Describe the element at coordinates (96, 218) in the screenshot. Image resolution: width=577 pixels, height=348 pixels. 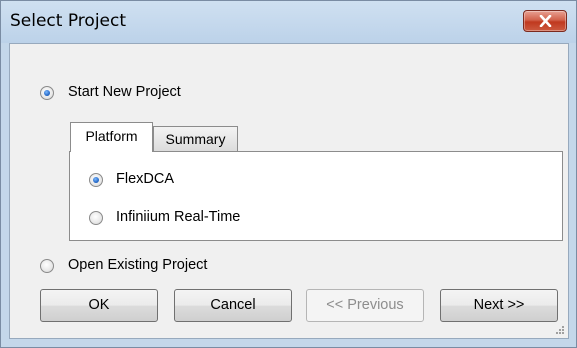
I see `infiniium-real-time-radio` at that location.